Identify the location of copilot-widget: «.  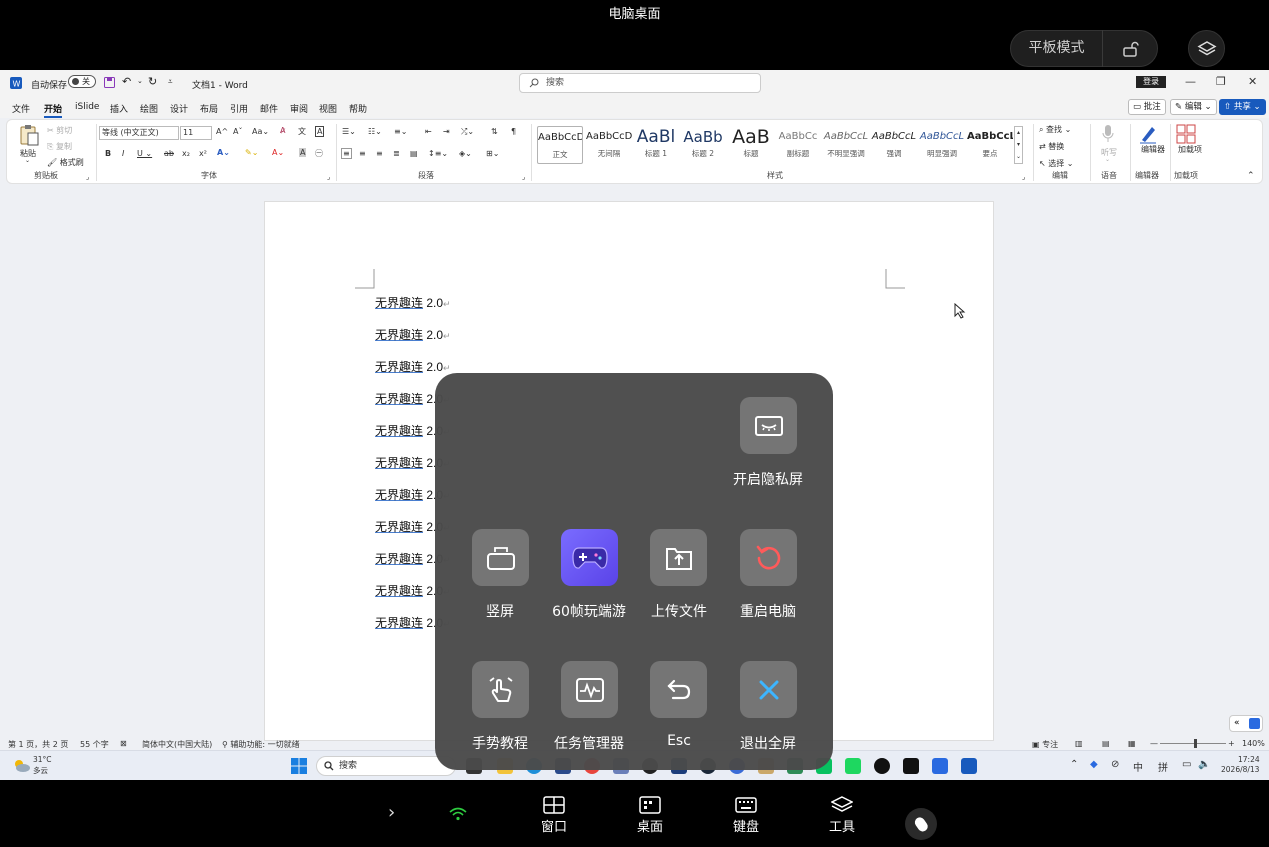
(1246, 723).